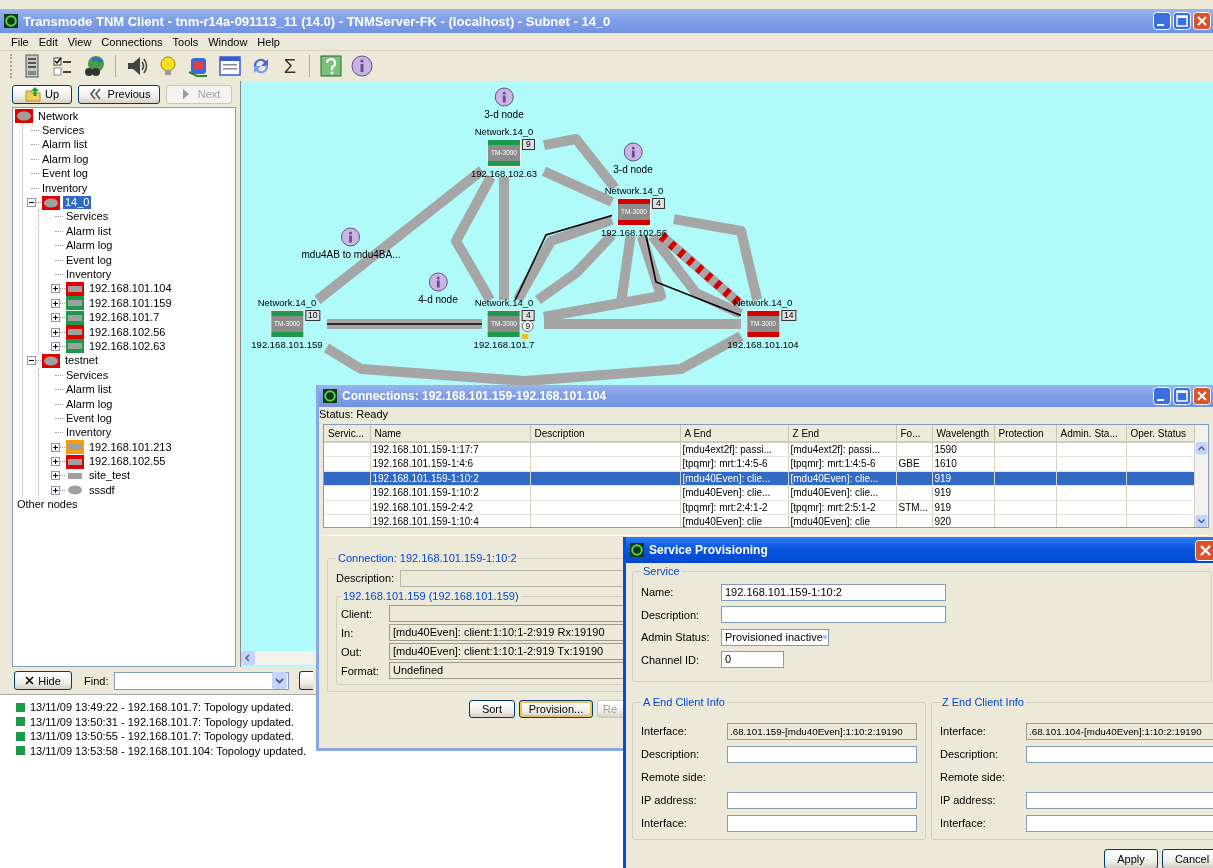  What do you see at coordinates (775, 637) in the screenshot?
I see `dropdown: Provisioned inactive` at bounding box center [775, 637].